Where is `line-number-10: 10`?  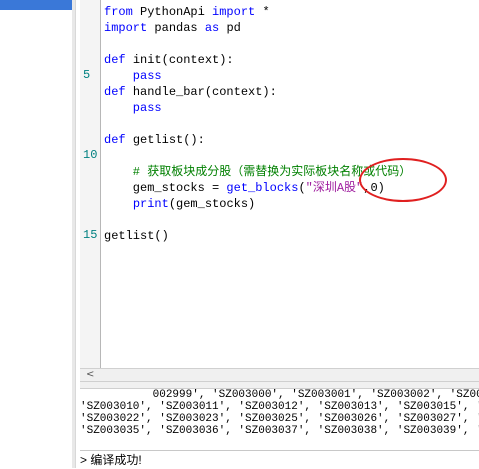 line-number-10: 10 is located at coordinates (90, 155).